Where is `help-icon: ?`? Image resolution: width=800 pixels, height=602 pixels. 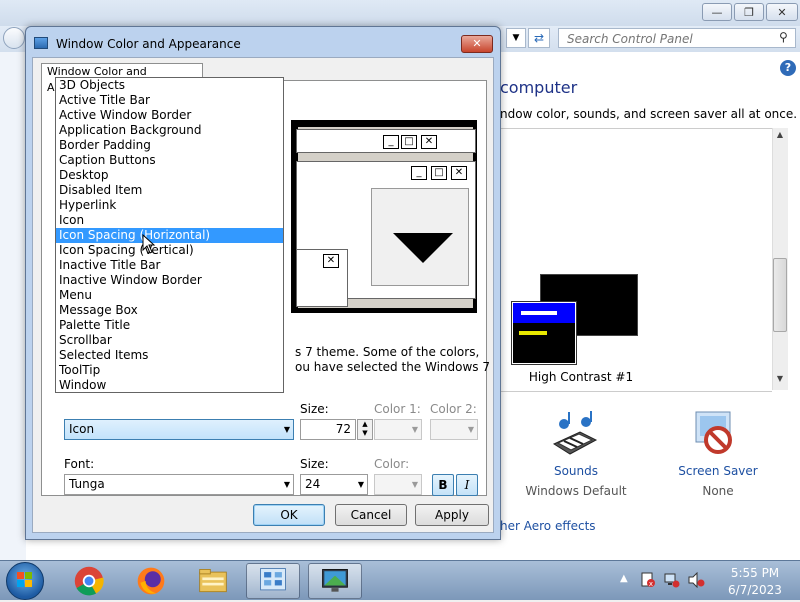
help-icon: ? is located at coordinates (788, 68).